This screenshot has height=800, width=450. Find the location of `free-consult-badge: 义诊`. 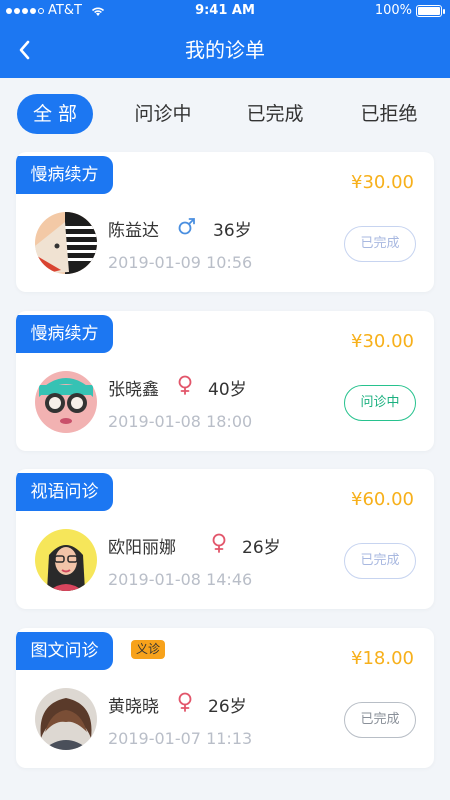

free-consult-badge: 义诊 is located at coordinates (148, 649).